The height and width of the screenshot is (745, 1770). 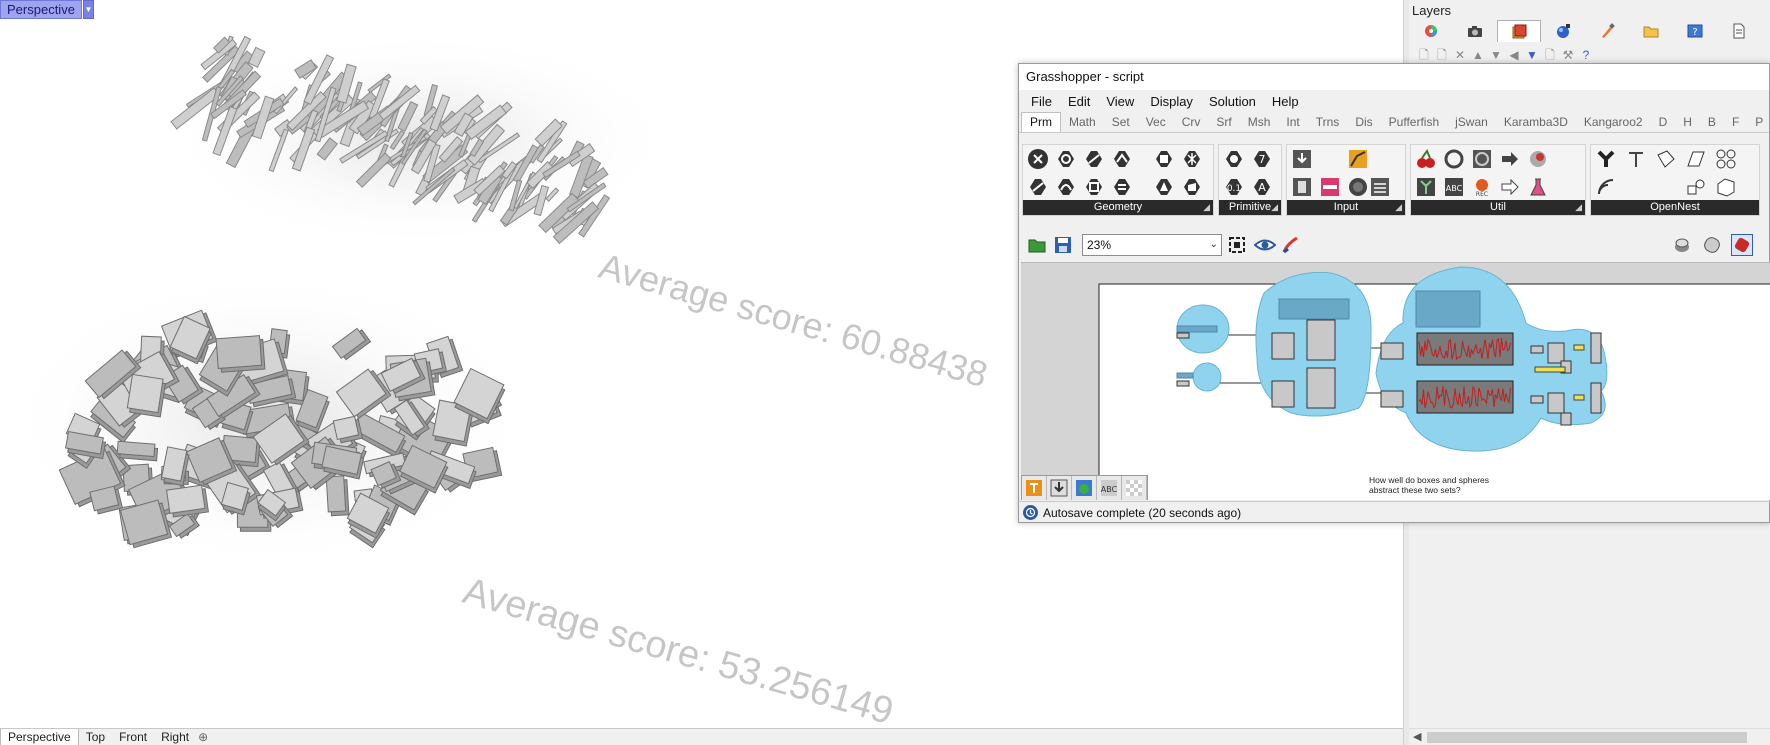 I want to click on folder-icon, so click(x=1651, y=31).